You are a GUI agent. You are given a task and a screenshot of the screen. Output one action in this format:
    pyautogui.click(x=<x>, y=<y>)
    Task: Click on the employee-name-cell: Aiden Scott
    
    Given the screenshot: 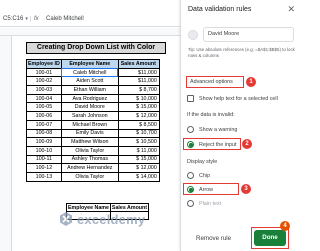 What is the action you would take?
    pyautogui.click(x=89, y=81)
    